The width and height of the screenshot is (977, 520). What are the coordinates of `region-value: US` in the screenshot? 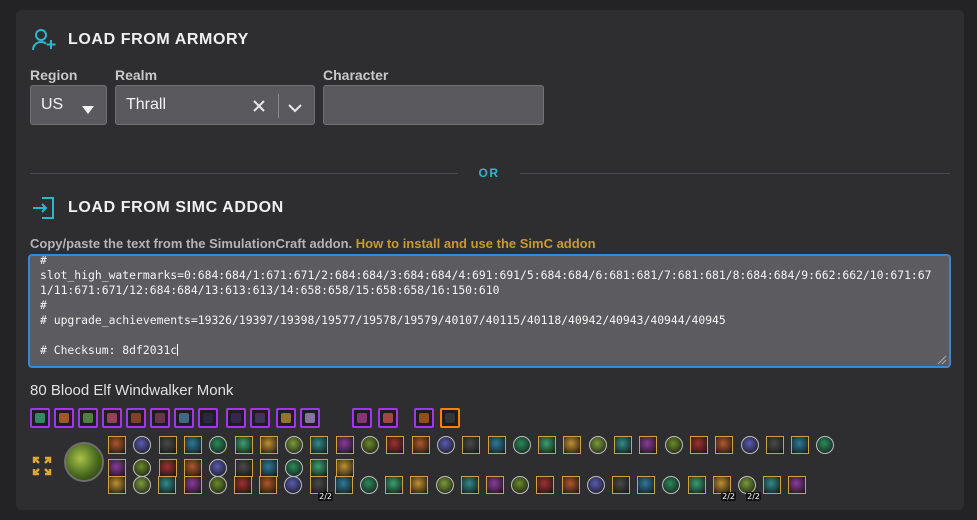 It's located at (52, 104).